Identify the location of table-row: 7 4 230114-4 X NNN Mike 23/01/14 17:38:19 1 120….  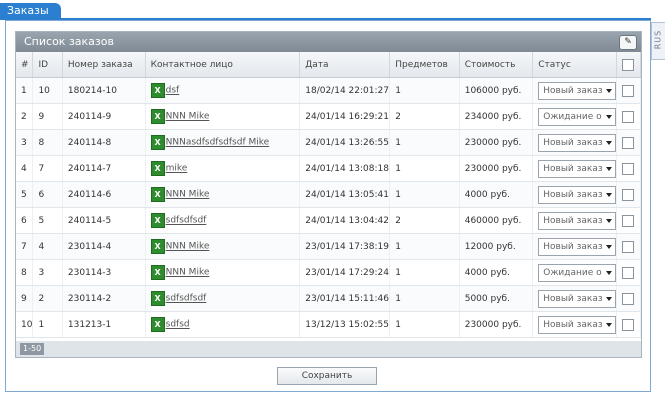
(328, 246).